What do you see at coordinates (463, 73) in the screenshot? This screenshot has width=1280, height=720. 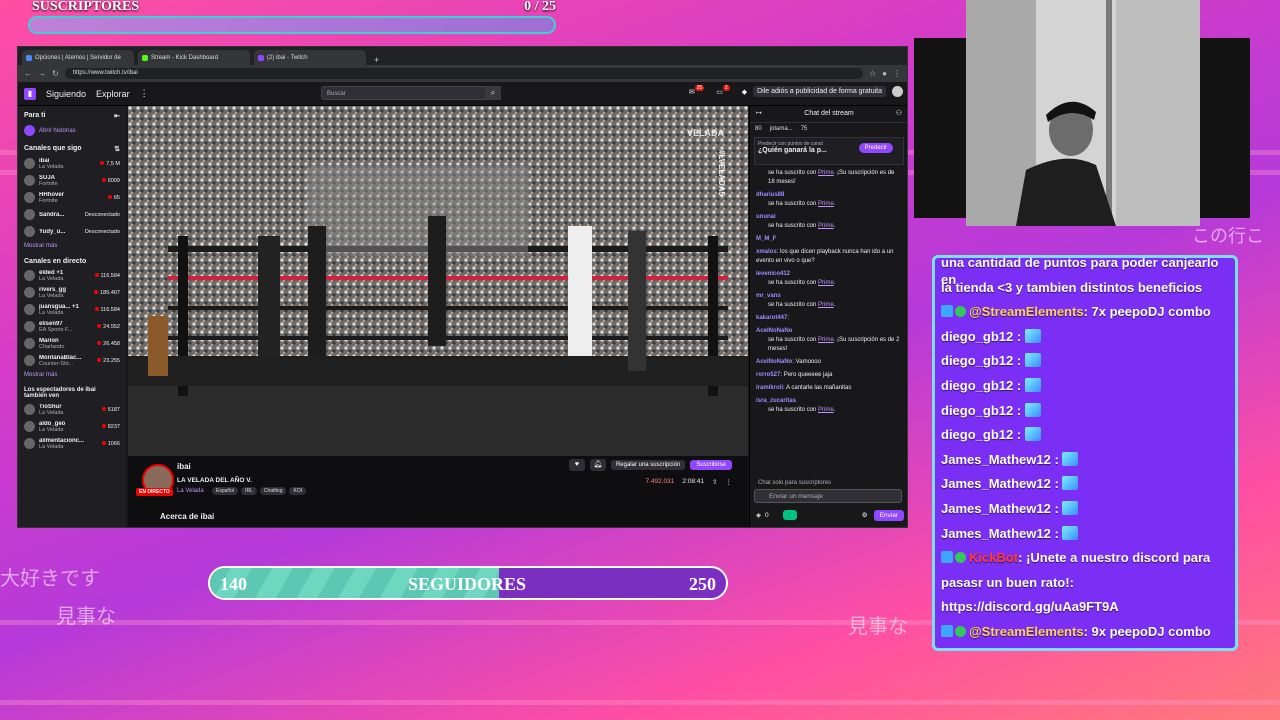 I see `url-input: https://www.twitch.tv/ibai` at bounding box center [463, 73].